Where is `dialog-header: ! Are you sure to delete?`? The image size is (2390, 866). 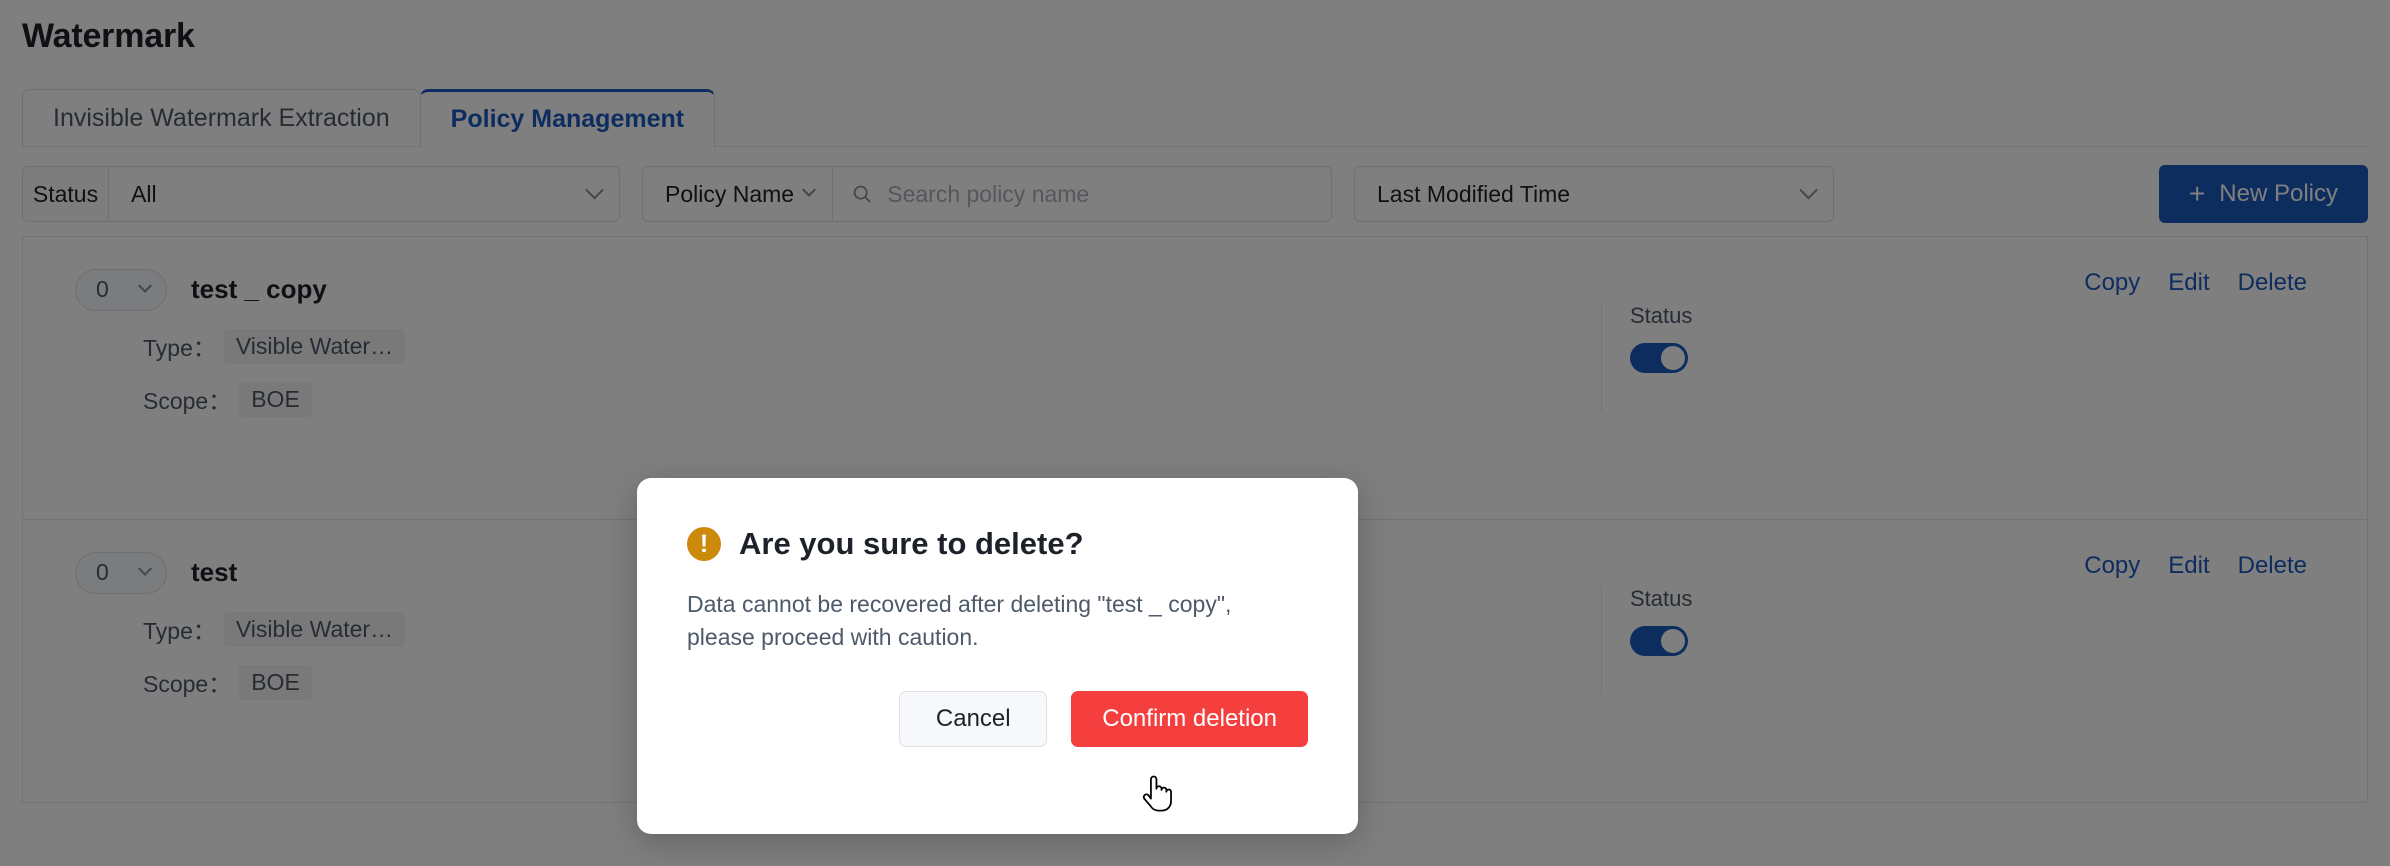
dialog-header: ! Are you sure to delete? is located at coordinates (997, 544).